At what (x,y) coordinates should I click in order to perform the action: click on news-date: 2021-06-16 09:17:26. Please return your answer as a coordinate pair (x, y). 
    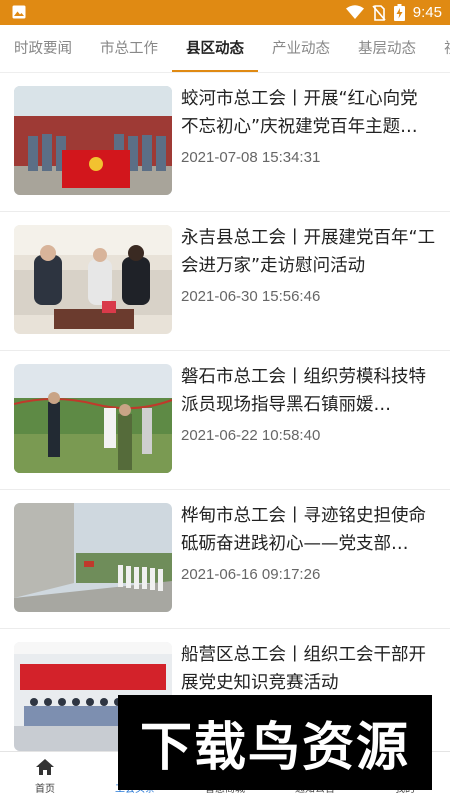
    Looking at the image, I should click on (251, 574).